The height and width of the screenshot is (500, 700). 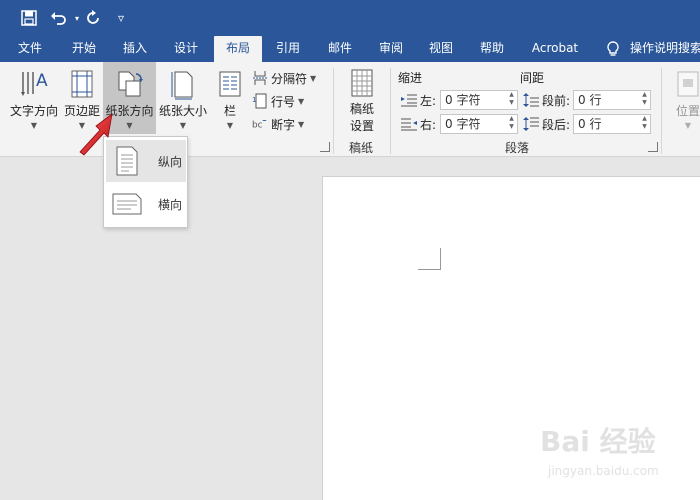 What do you see at coordinates (590, 100) in the screenshot?
I see `spacing-before-value: 0 行` at bounding box center [590, 100].